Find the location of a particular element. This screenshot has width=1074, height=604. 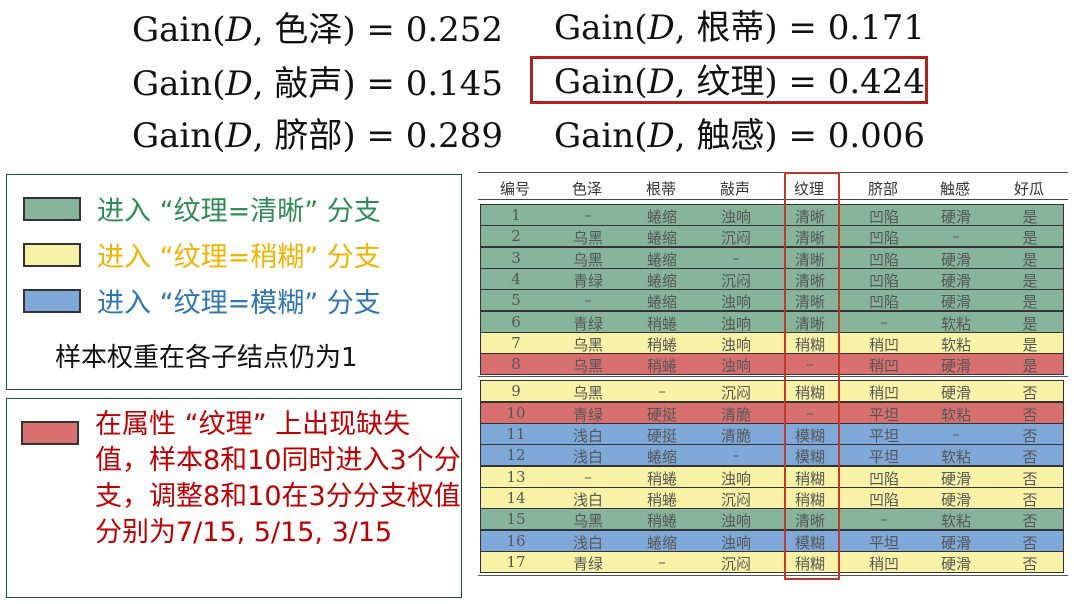

gain-formula-color: Gain(D, 色泽) = 0.252 is located at coordinates (318, 30).